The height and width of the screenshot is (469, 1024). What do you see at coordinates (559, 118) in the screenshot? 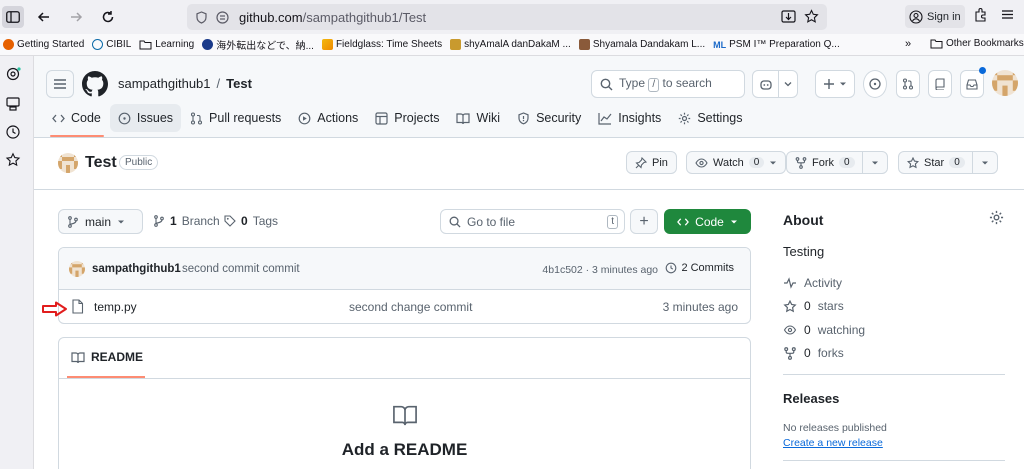
I see `tab-label: Security` at bounding box center [559, 118].